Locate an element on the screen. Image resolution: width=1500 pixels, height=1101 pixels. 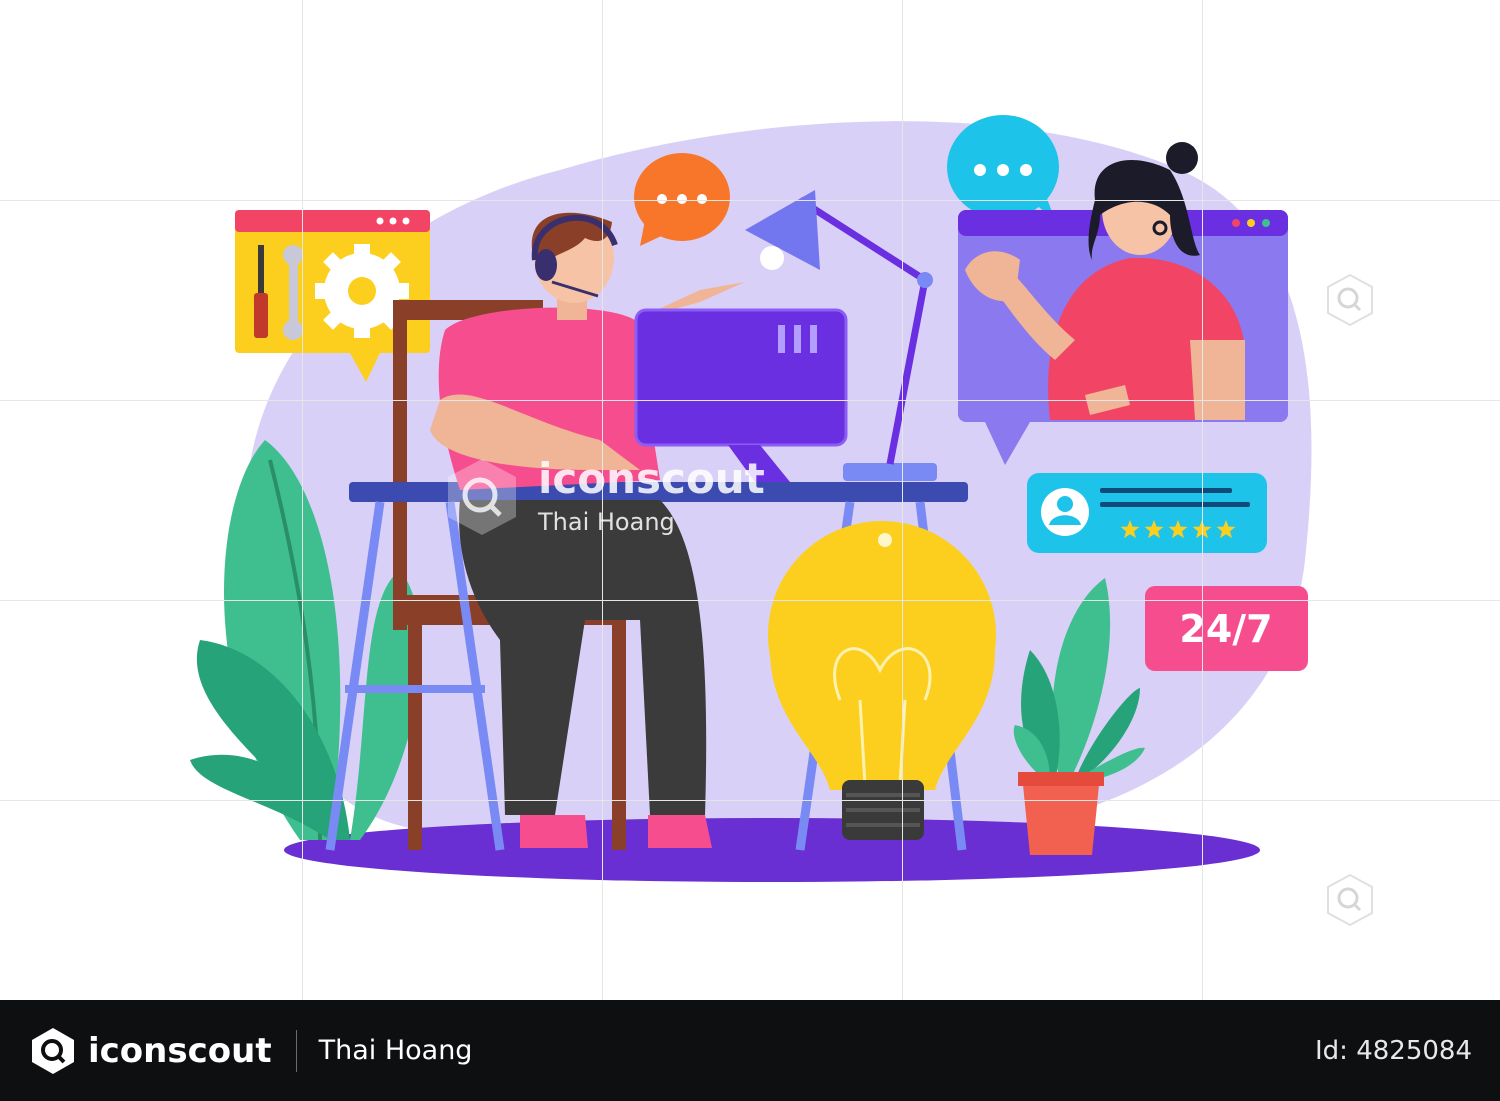
footer-author: Thai Hoang is located at coordinates (396, 1050).